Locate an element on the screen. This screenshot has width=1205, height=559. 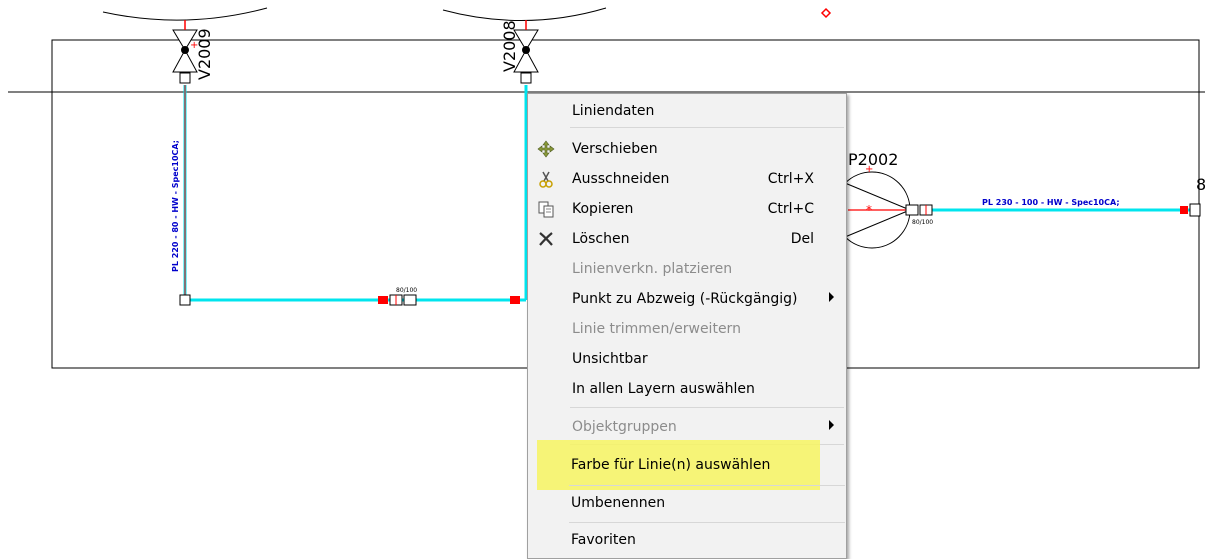
reducer-right: 80/100 is located at coordinates (919, 215).